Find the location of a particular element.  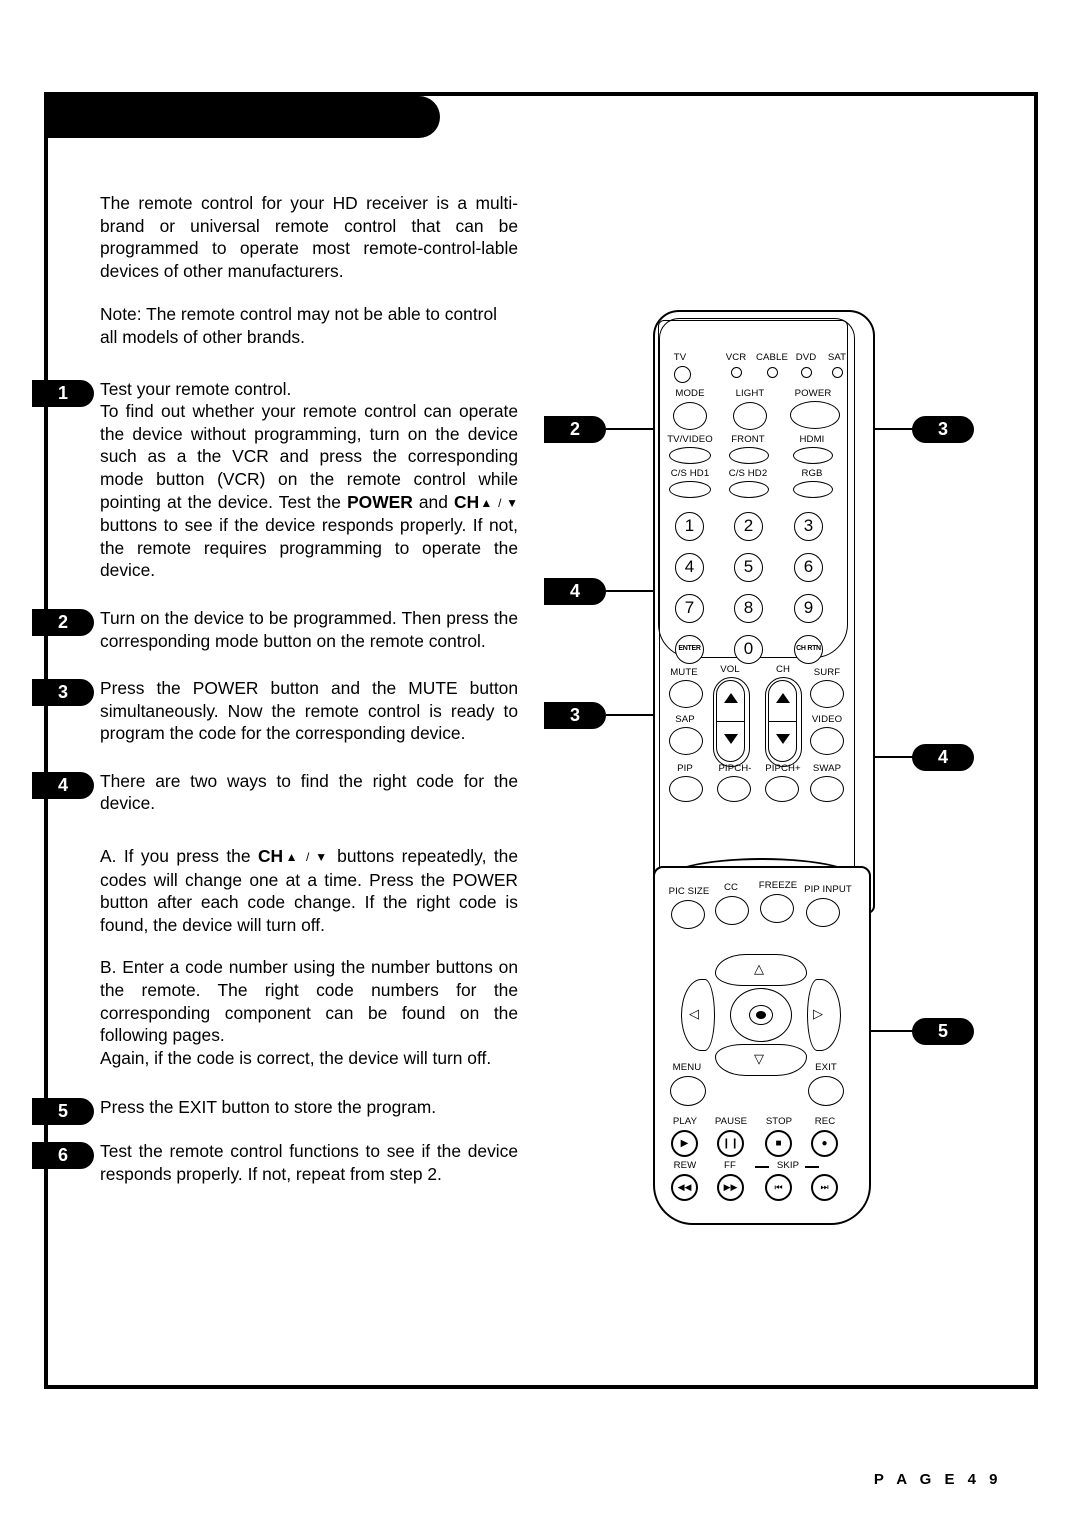

step-1-headline: Test your remote control. is located at coordinates (196, 388).